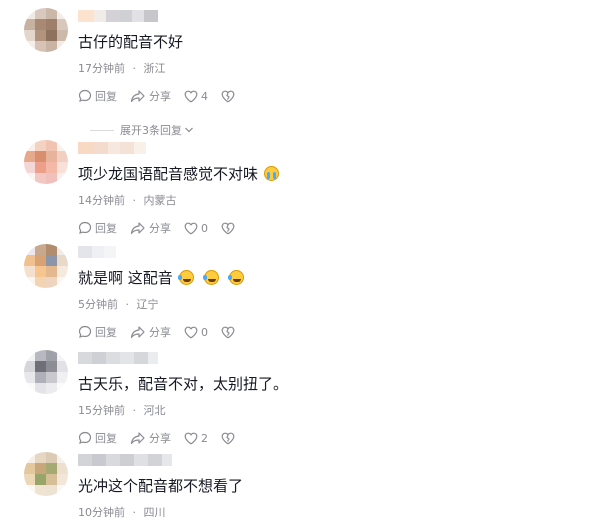 The image size is (600, 527). I want to click on comment-time: 15分钟前, so click(101, 410).